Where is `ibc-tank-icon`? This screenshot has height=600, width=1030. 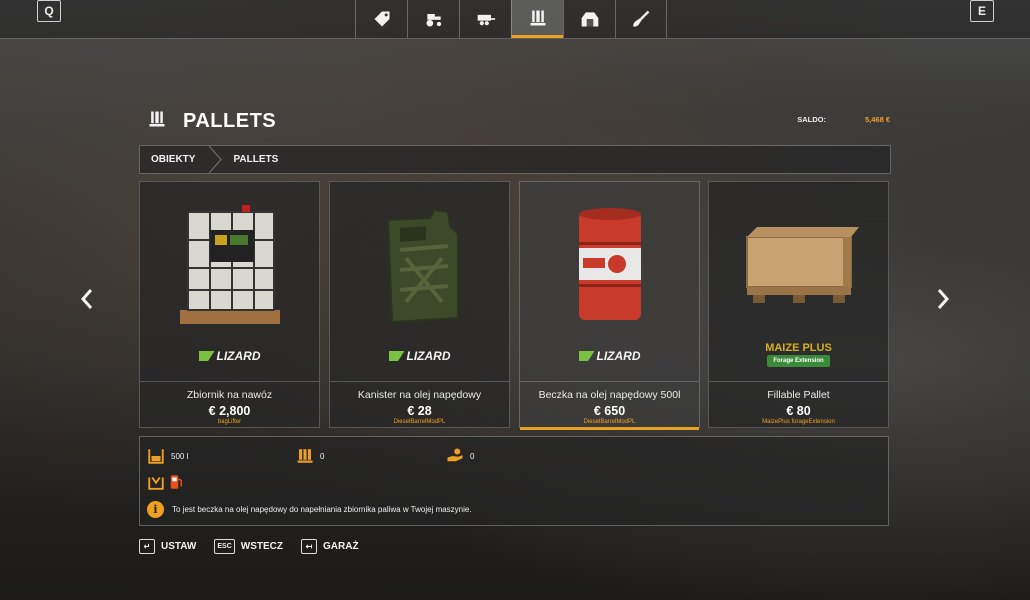 ibc-tank-icon is located at coordinates (229, 264).